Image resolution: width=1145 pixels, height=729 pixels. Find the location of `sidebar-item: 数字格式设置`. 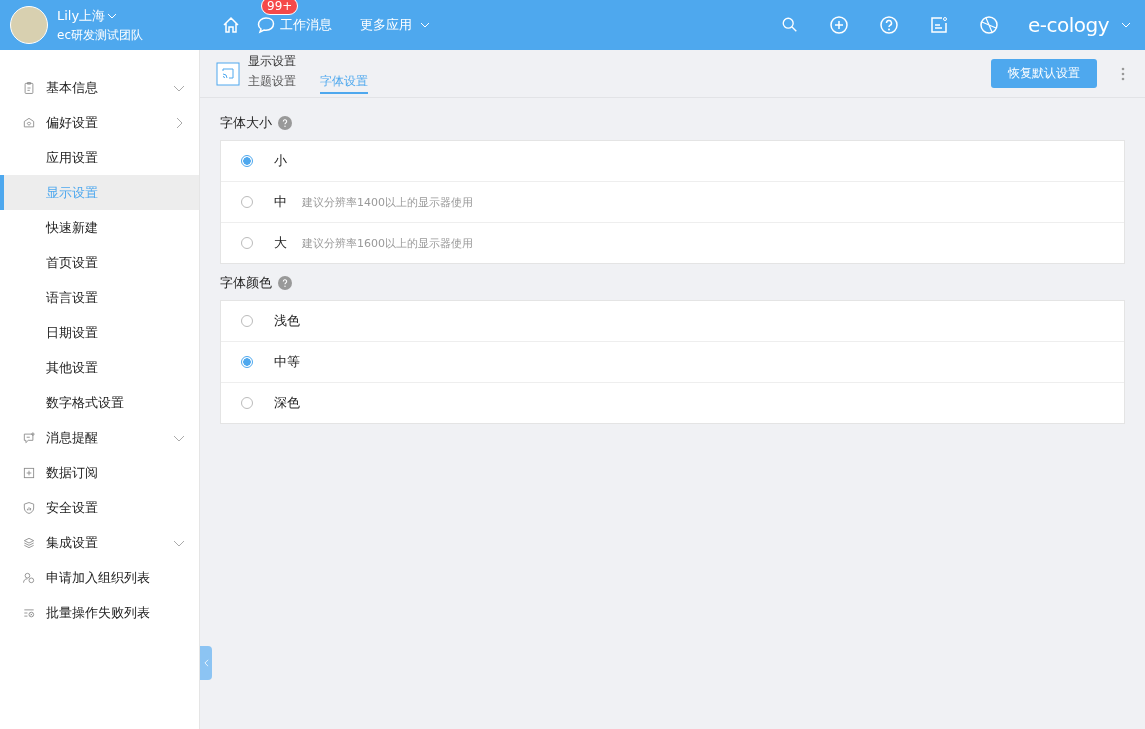

sidebar-item: 数字格式设置 is located at coordinates (99, 402).